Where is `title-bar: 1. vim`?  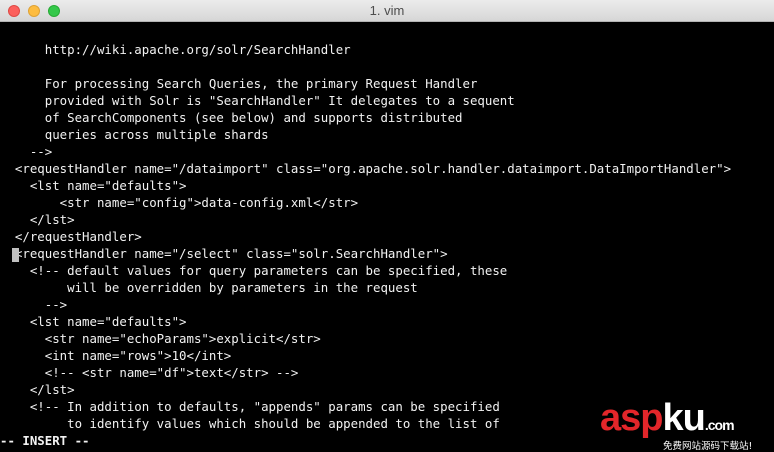
title-bar: 1. vim is located at coordinates (387, 11).